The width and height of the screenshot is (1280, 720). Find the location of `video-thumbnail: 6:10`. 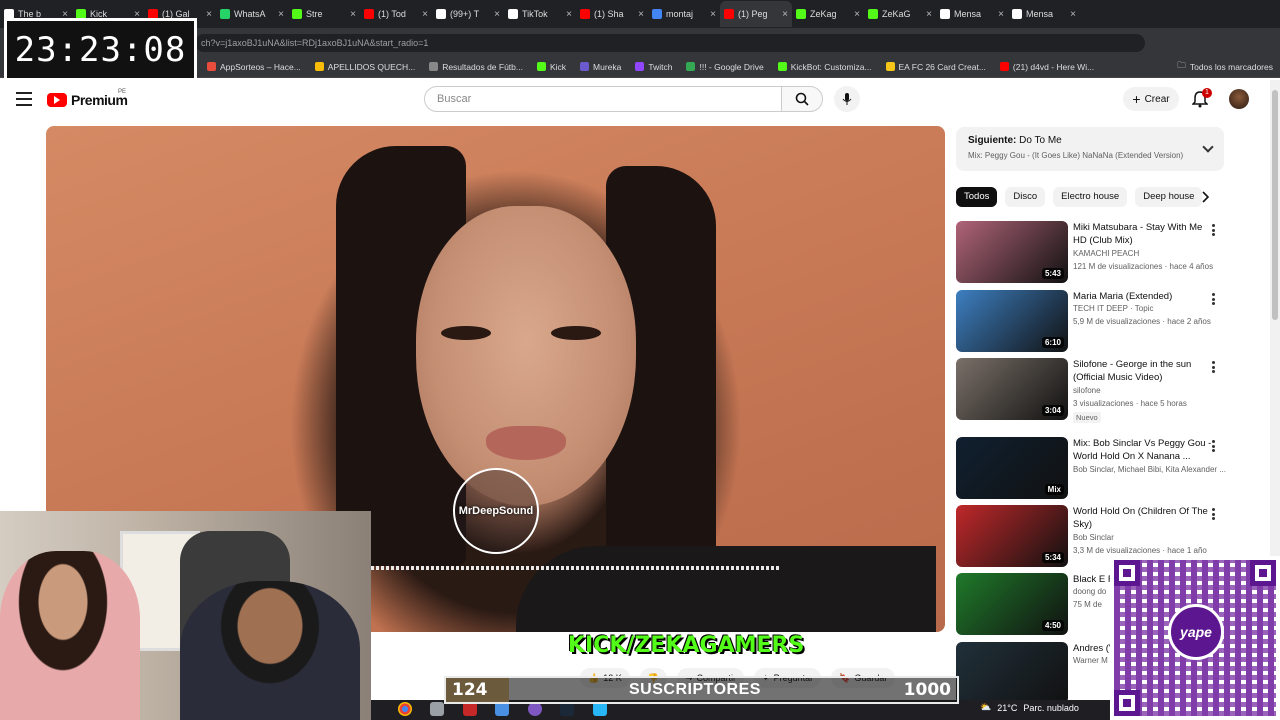

video-thumbnail: 6:10 is located at coordinates (1012, 321).